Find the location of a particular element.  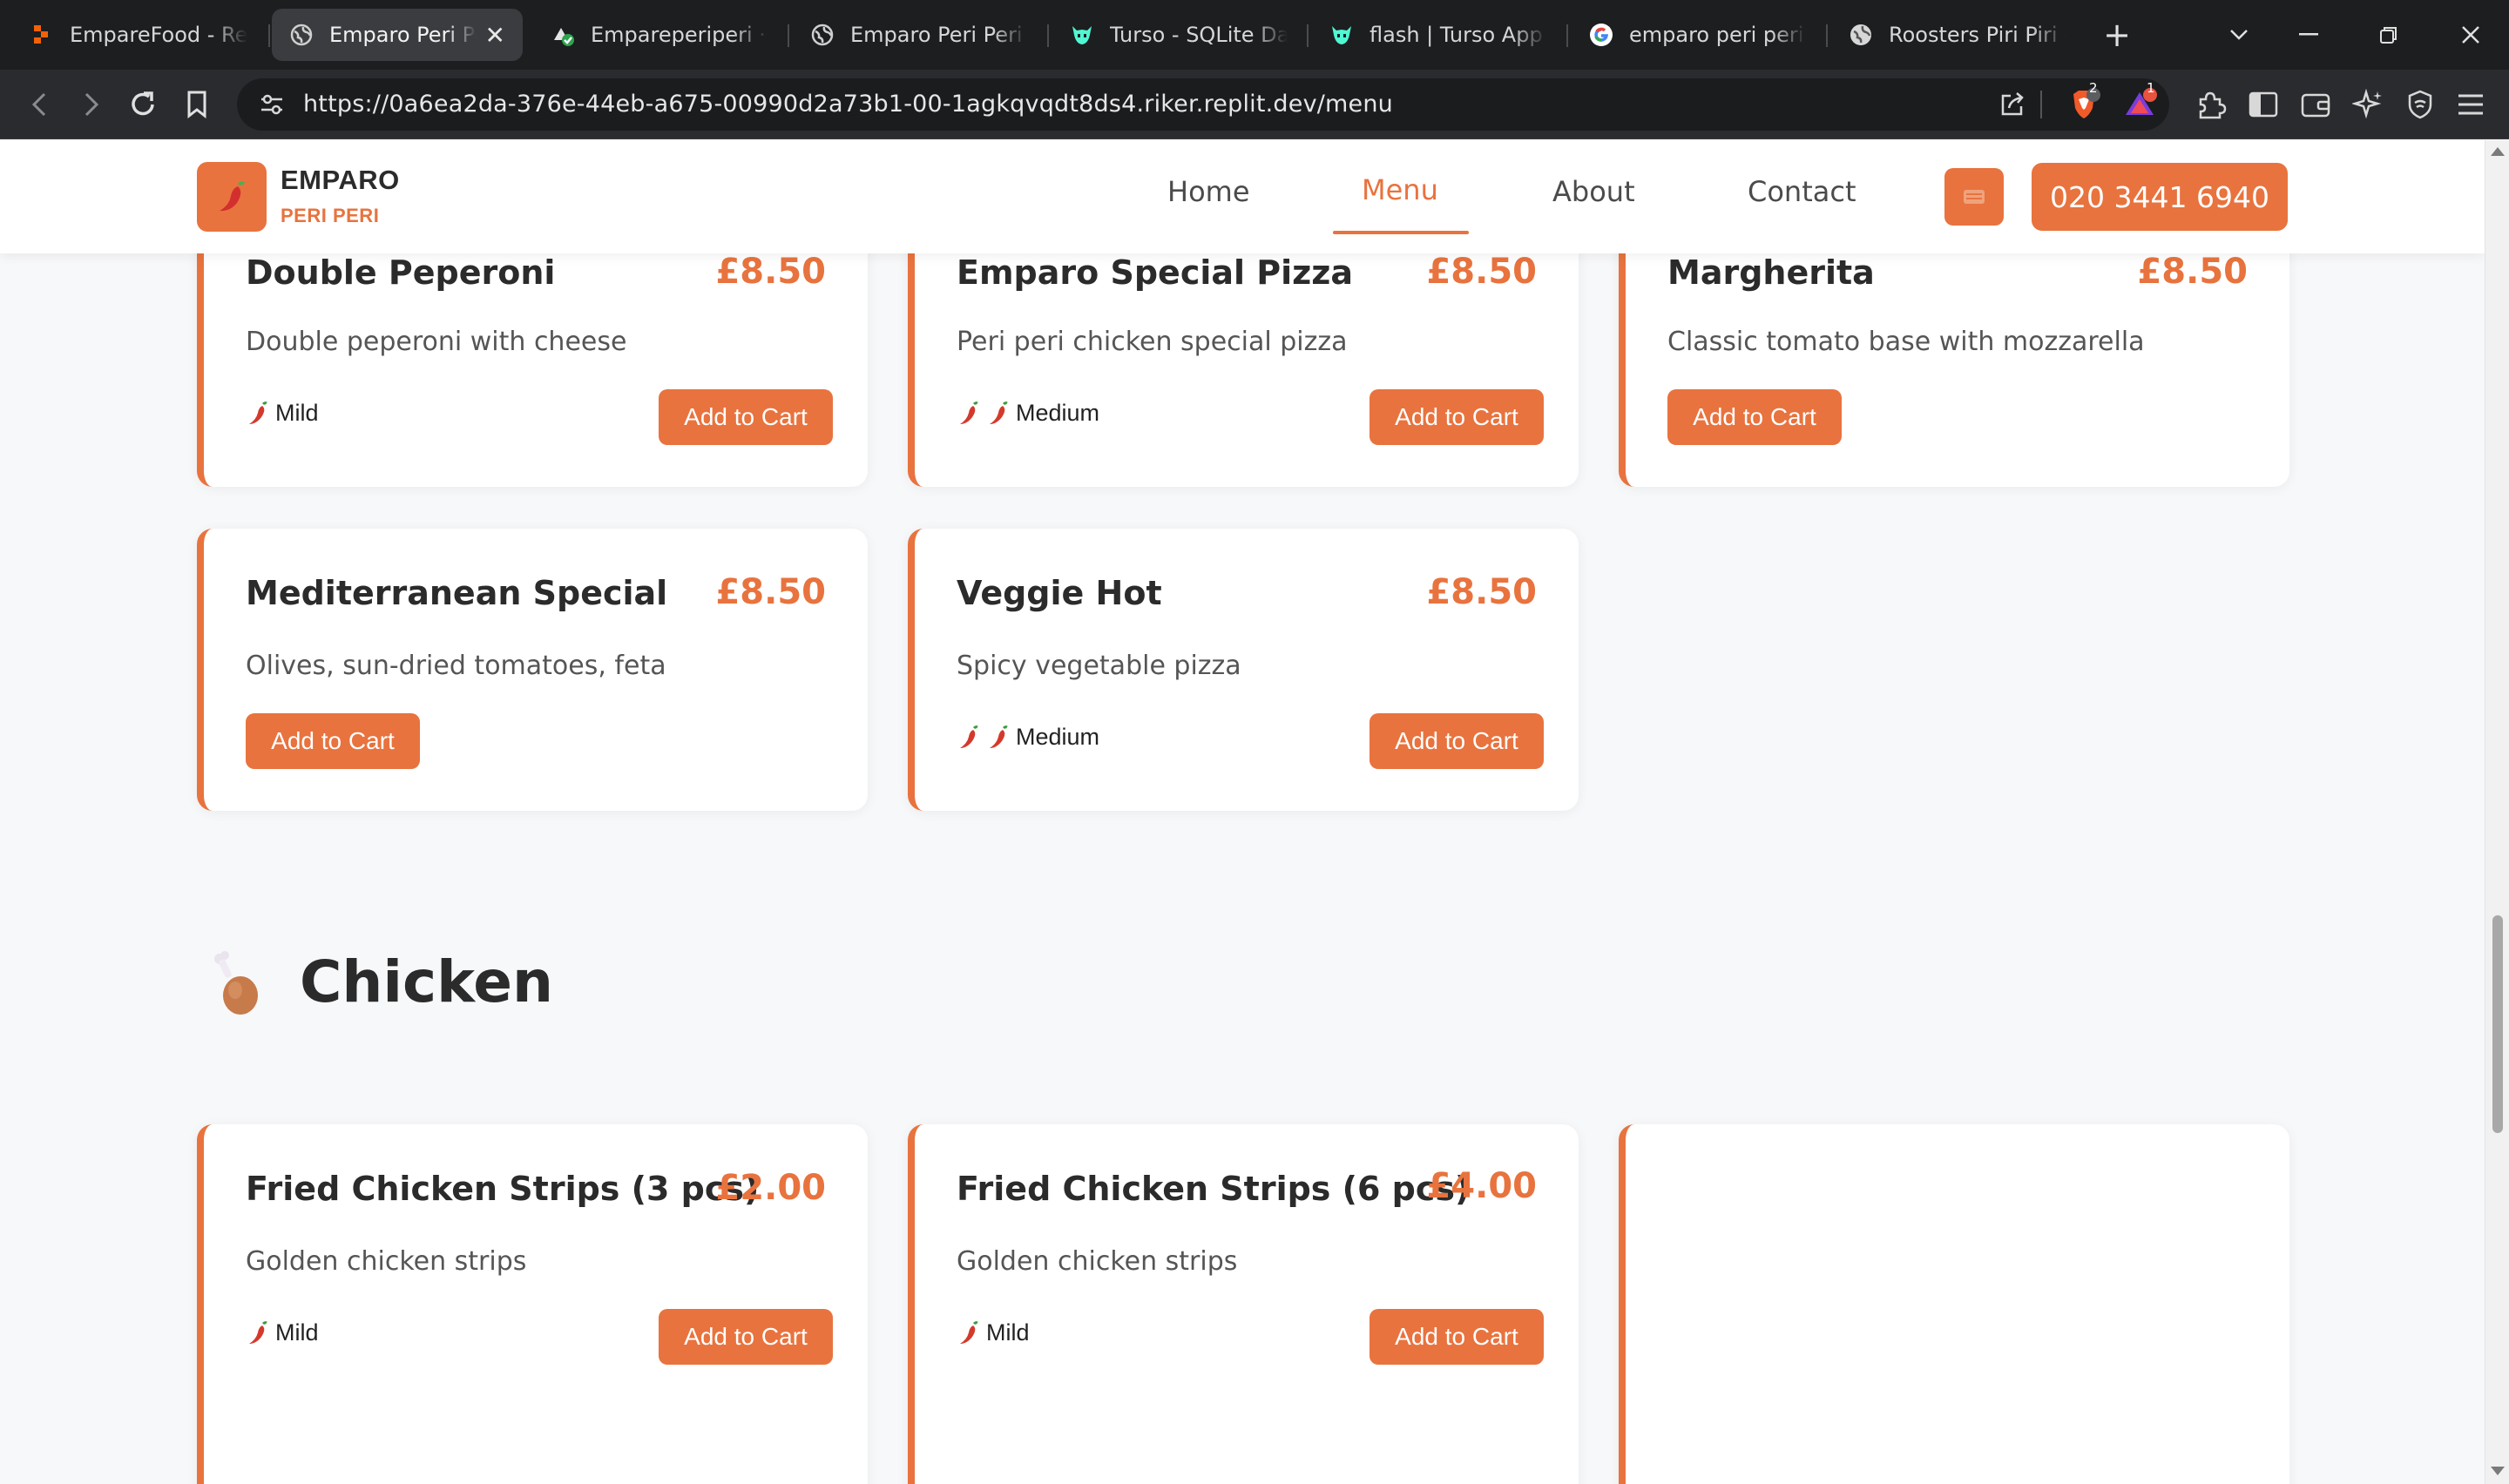

browser-tab: Emparo Peri Peri - is located at coordinates (919, 35).